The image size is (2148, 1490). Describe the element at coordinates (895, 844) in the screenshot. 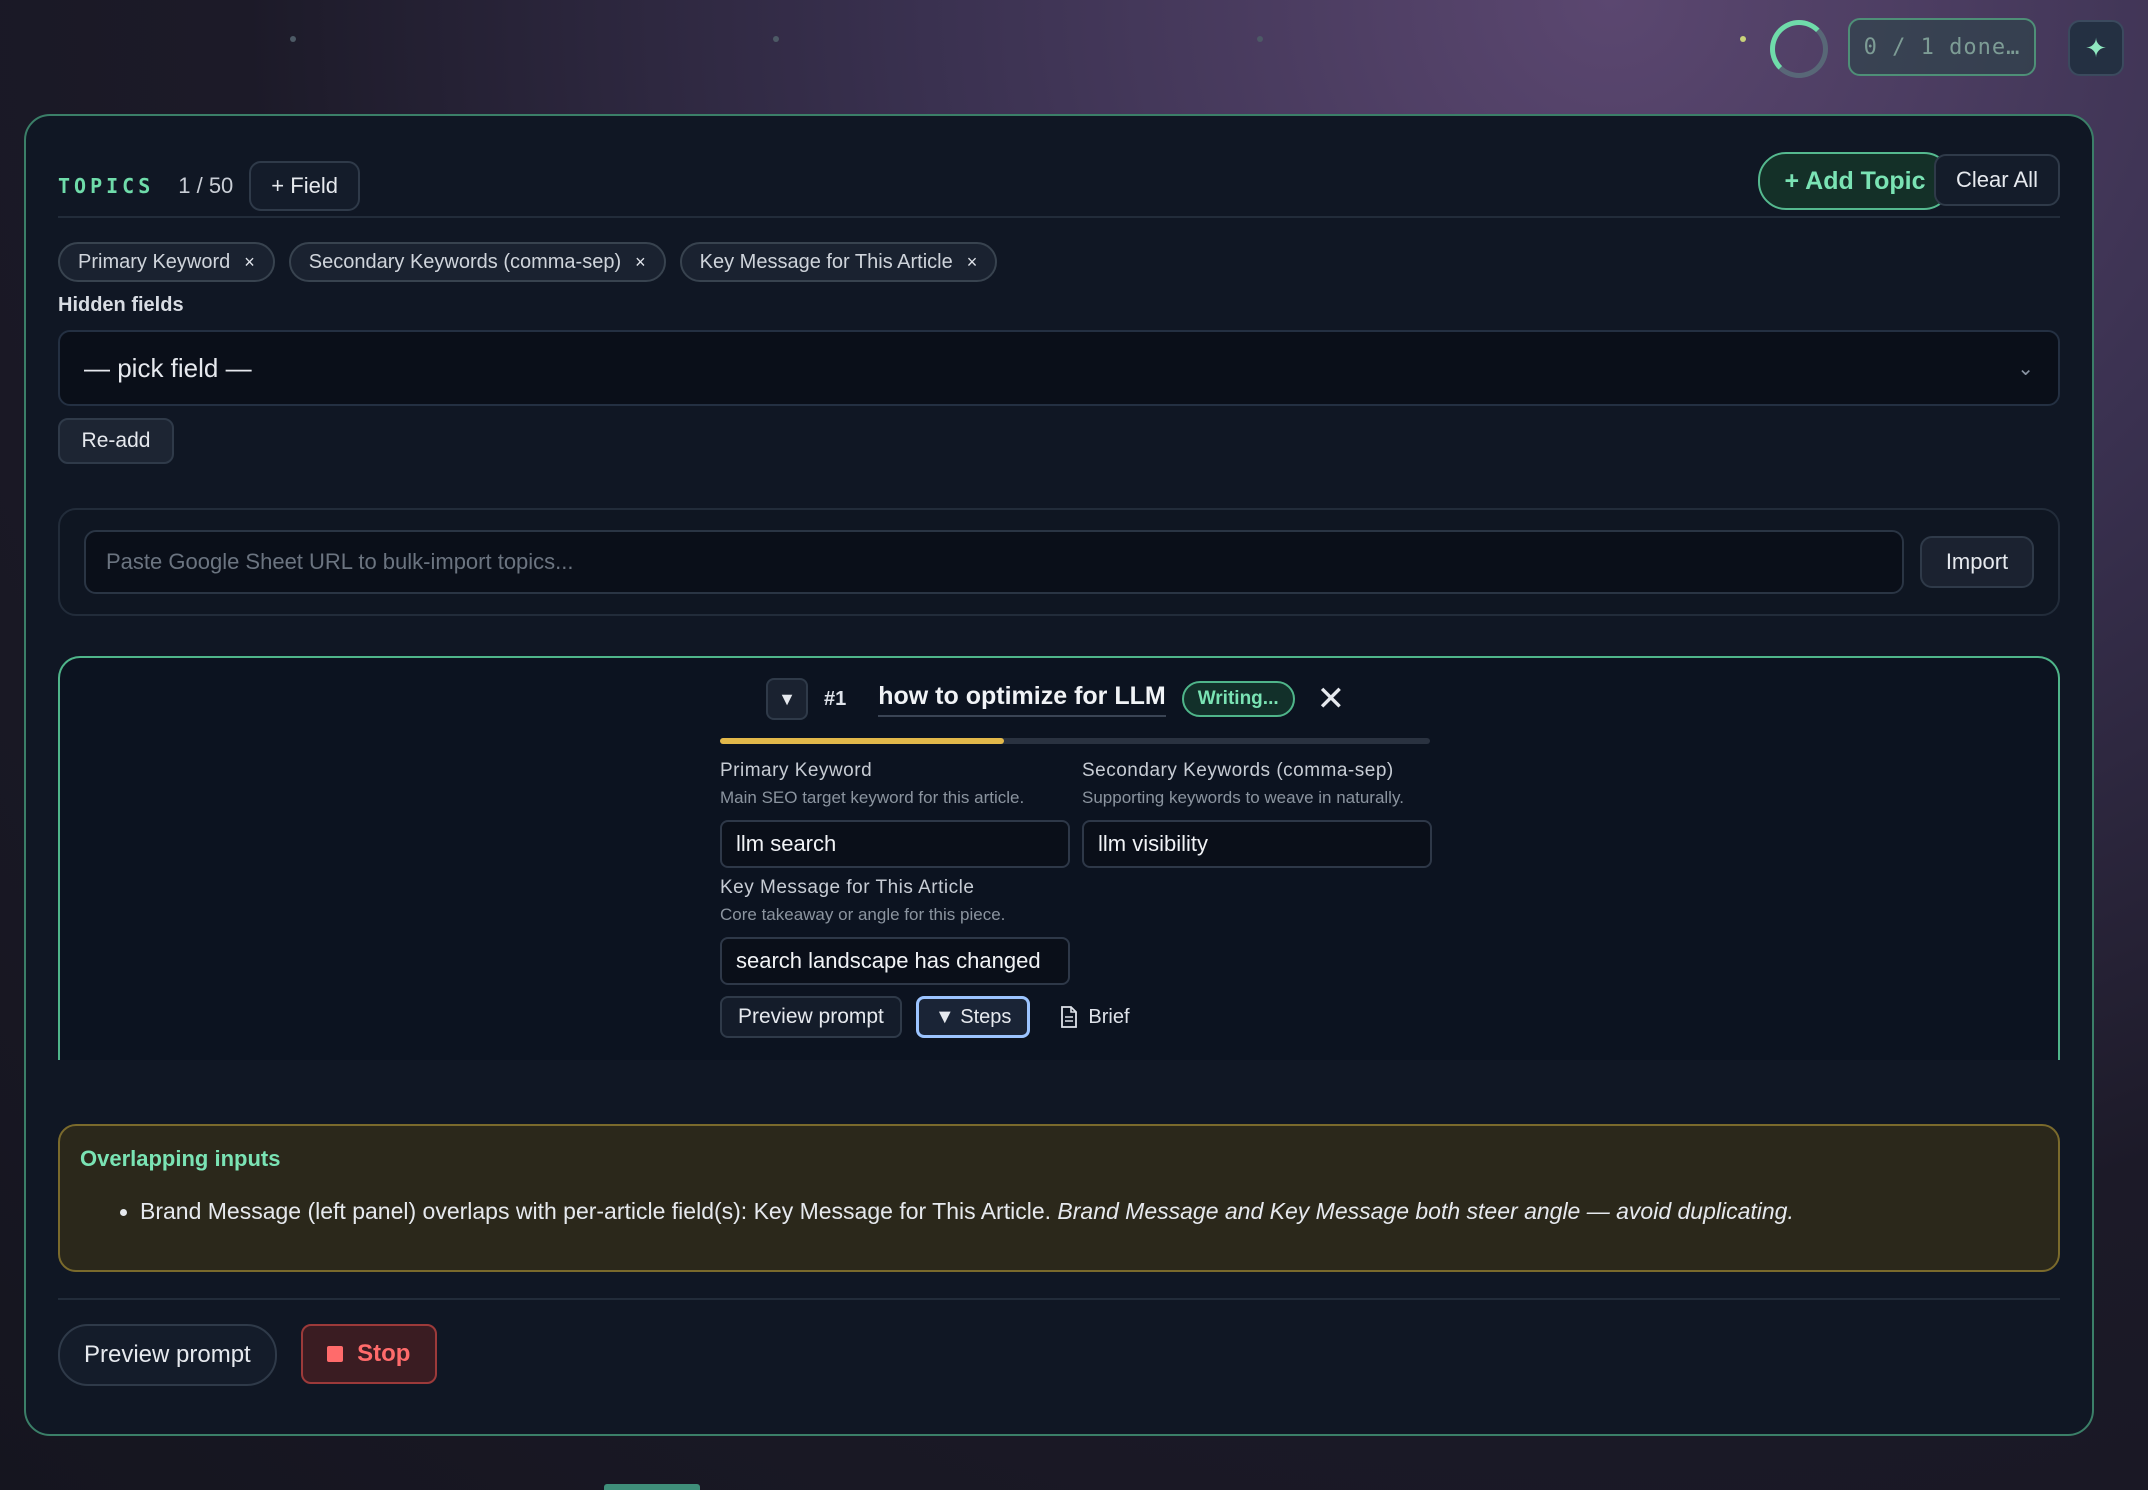

I see `primary-keyword-input: llm search` at that location.